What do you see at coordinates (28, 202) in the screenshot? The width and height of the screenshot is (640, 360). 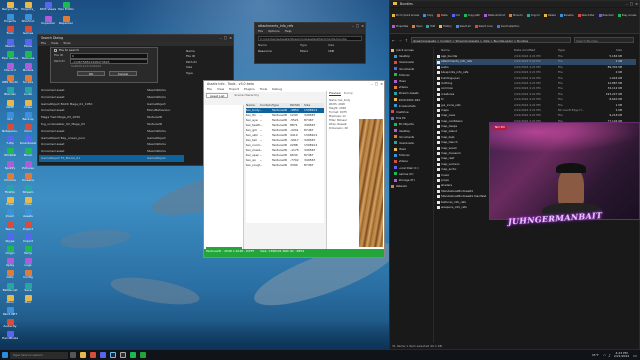 I see `desktop-icon: Clips` at bounding box center [28, 202].